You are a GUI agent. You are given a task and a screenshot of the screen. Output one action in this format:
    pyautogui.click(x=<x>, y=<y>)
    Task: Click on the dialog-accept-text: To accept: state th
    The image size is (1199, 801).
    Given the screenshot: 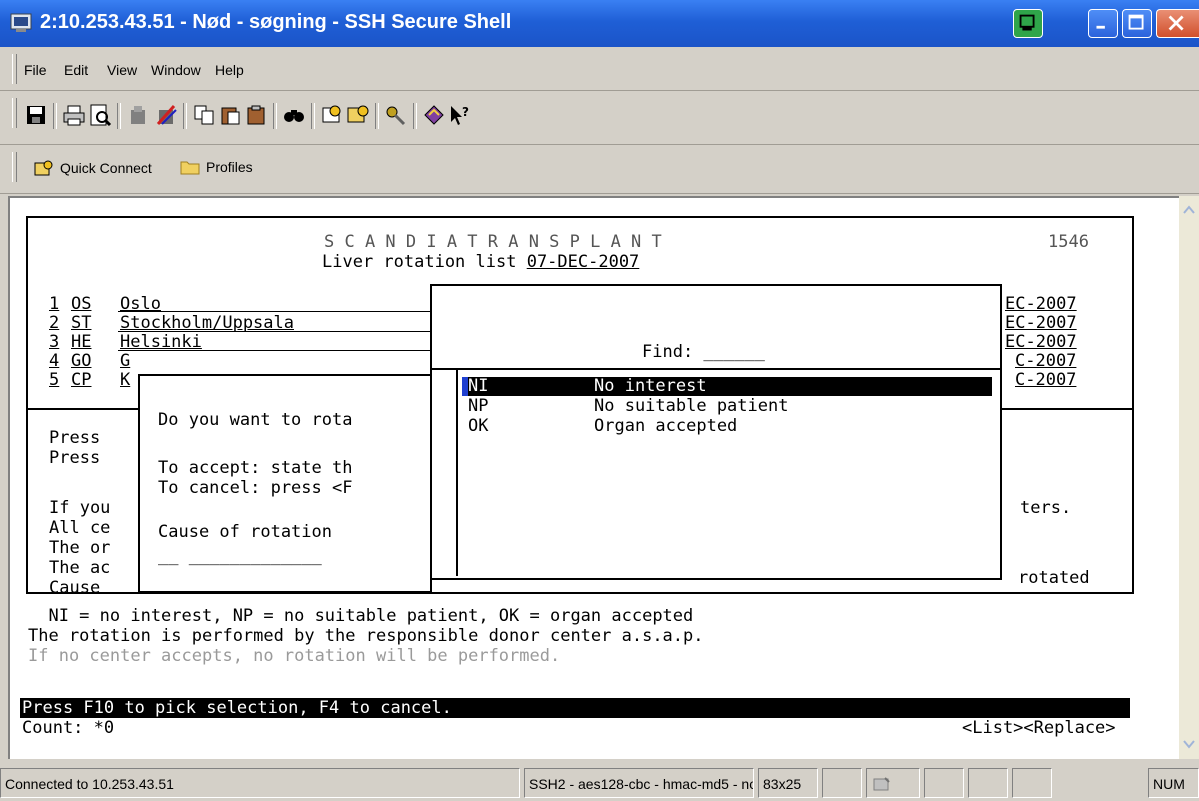 What is the action you would take?
    pyautogui.click(x=255, y=468)
    